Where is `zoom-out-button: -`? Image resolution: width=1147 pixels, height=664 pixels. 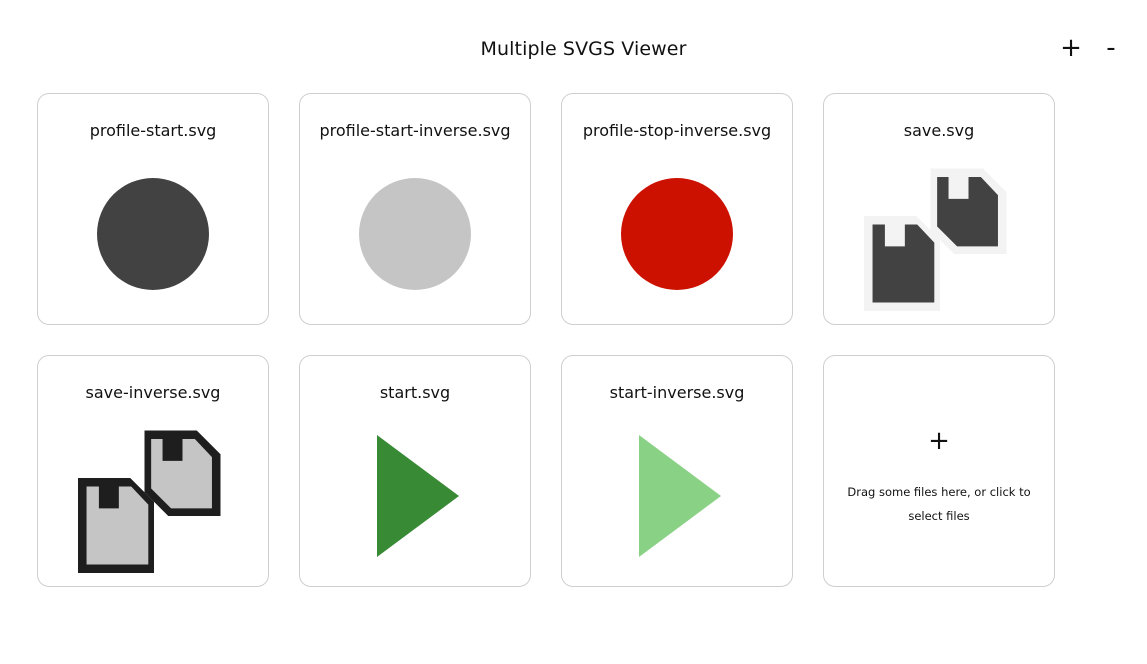
zoom-out-button: - is located at coordinates (1111, 48).